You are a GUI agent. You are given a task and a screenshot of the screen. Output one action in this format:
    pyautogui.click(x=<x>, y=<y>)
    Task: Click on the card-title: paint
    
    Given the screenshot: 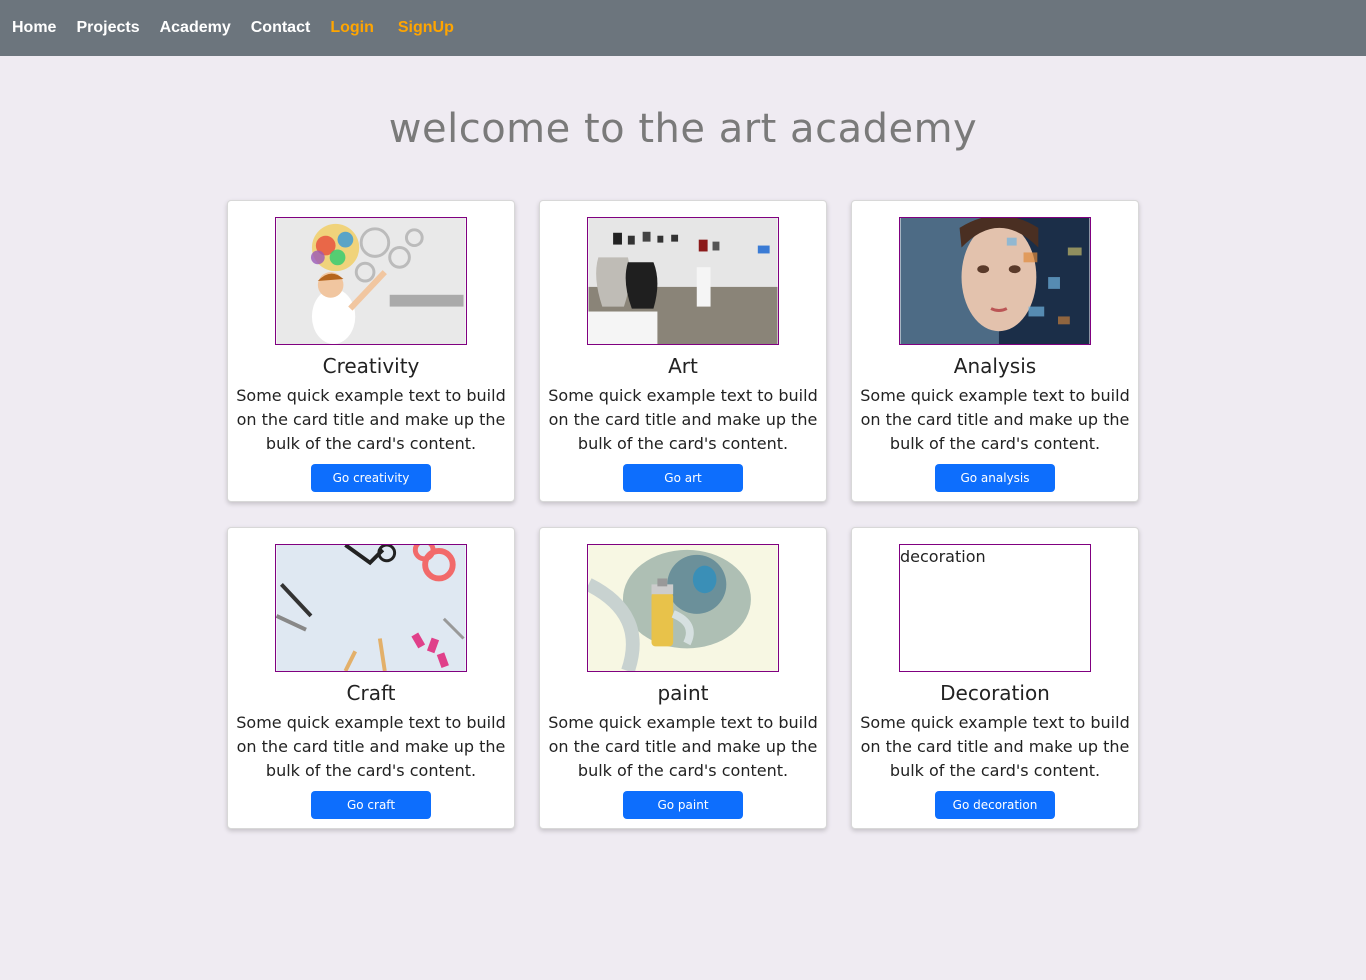 What is the action you would take?
    pyautogui.click(x=683, y=693)
    